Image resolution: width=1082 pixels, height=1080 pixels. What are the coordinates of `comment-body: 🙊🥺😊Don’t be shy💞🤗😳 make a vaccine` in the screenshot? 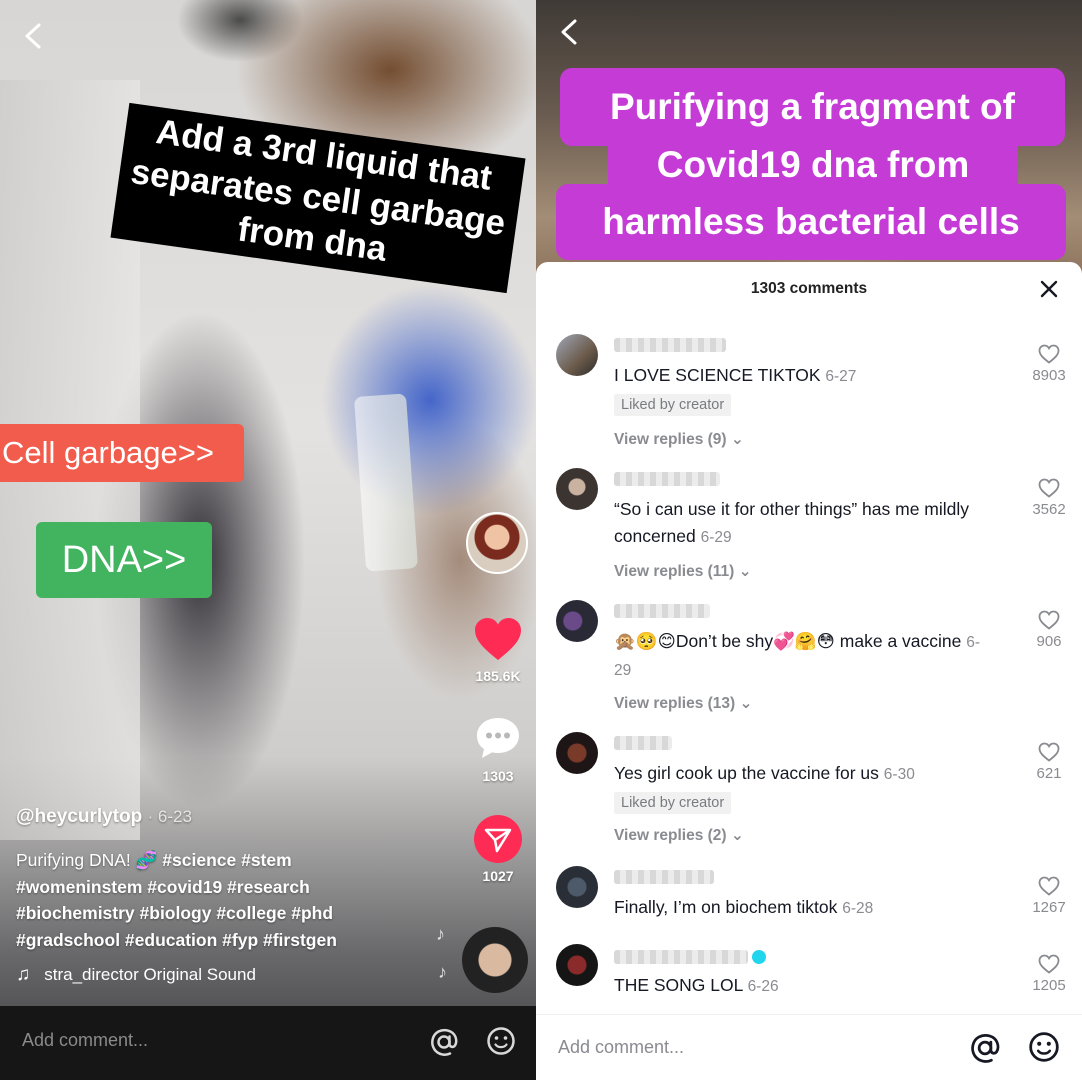 It's located at (788, 641).